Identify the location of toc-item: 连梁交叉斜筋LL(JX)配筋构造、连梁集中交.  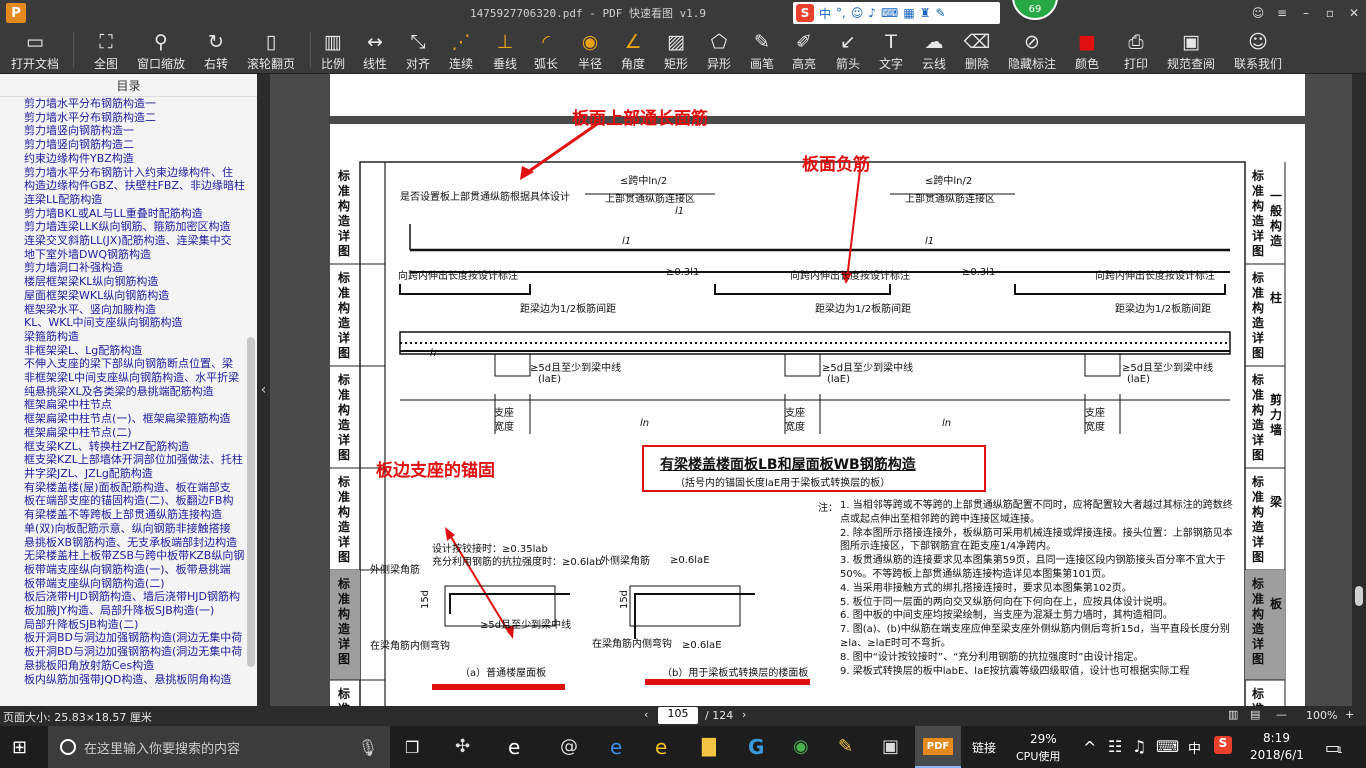
(137, 241).